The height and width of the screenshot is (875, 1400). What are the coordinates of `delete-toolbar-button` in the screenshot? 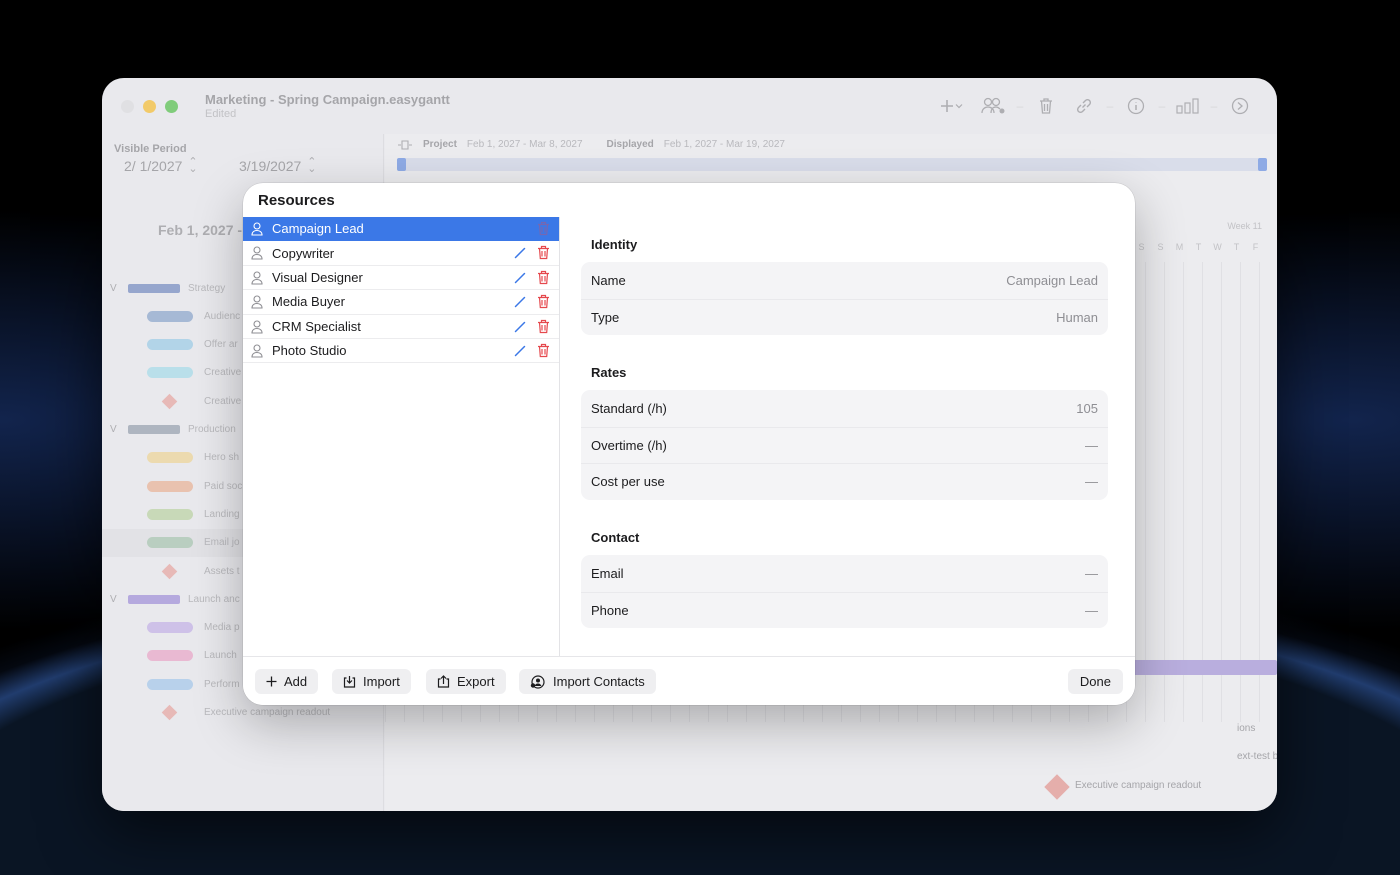 It's located at (1046, 106).